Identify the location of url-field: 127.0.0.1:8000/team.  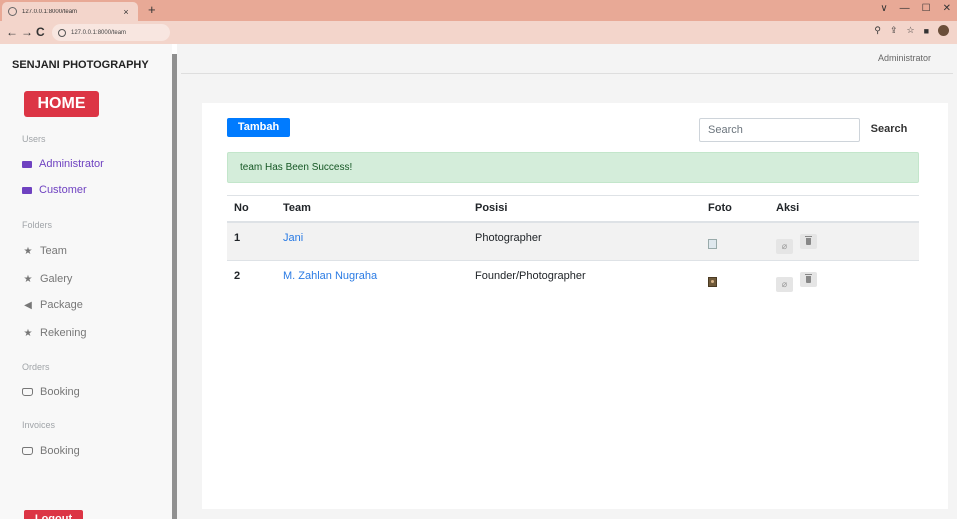
(111, 32).